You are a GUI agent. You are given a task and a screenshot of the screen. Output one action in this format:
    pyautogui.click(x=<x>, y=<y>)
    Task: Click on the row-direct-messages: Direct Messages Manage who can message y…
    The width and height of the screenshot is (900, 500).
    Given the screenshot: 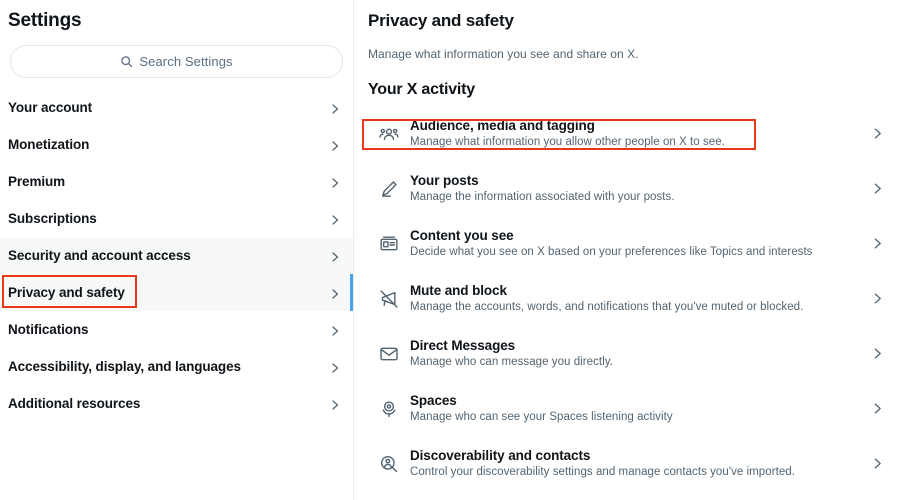 What is the action you would take?
    pyautogui.click(x=626, y=353)
    